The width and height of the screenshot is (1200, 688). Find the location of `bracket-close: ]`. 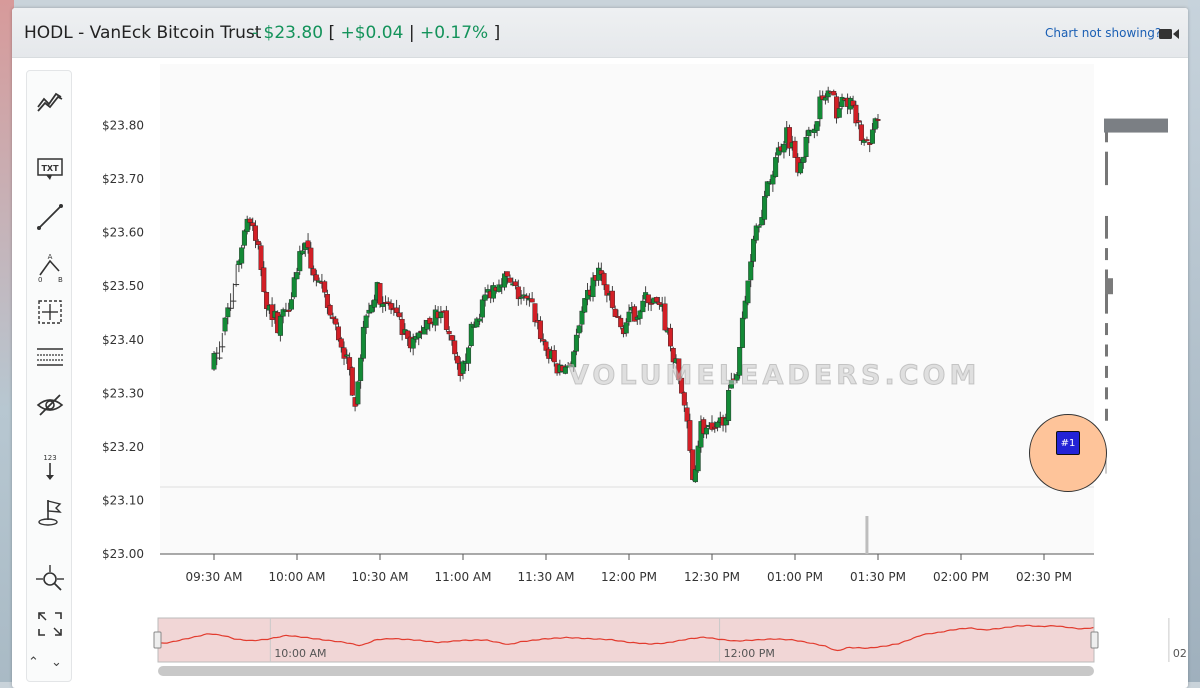

bracket-close: ] is located at coordinates (497, 33).